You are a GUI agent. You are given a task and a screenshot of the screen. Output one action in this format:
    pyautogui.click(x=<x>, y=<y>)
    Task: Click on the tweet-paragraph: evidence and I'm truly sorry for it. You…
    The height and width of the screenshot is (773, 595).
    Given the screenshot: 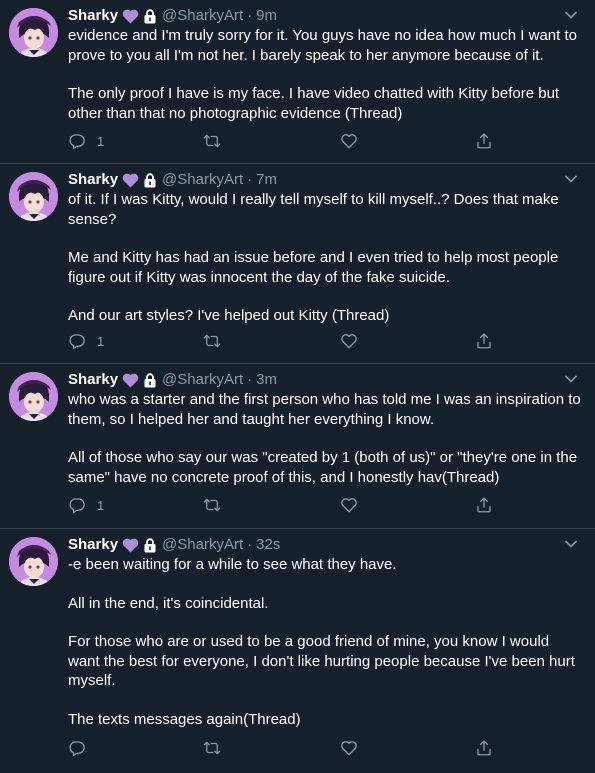 What is the action you would take?
    pyautogui.click(x=322, y=45)
    